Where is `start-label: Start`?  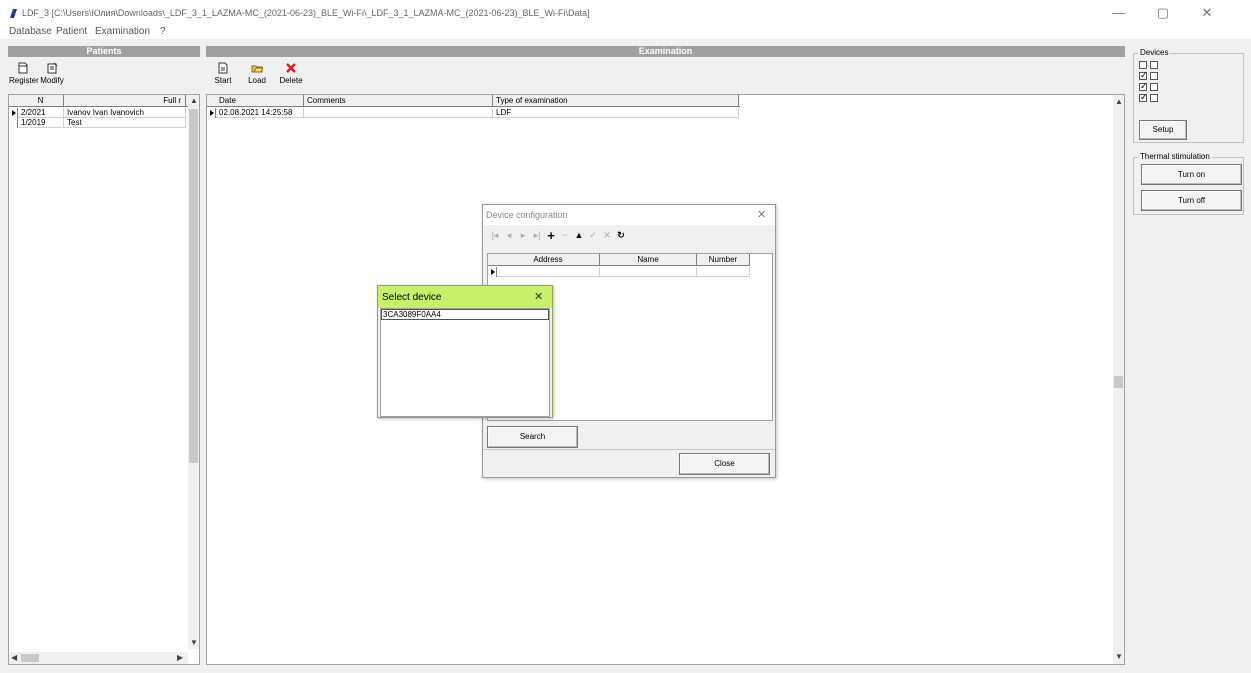 start-label: Start is located at coordinates (223, 80).